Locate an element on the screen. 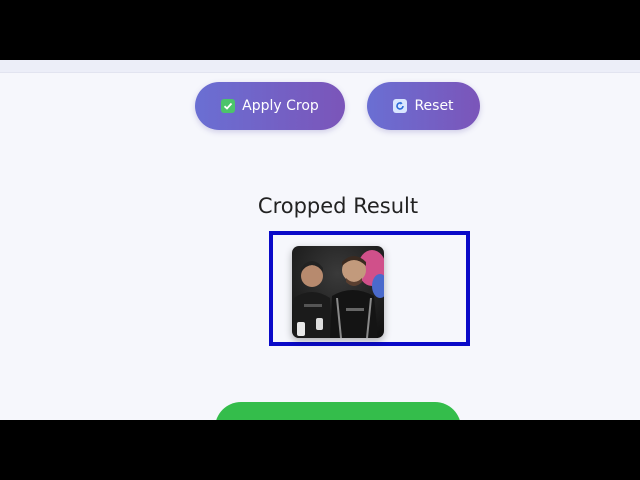  download-button is located at coordinates (338, 411).